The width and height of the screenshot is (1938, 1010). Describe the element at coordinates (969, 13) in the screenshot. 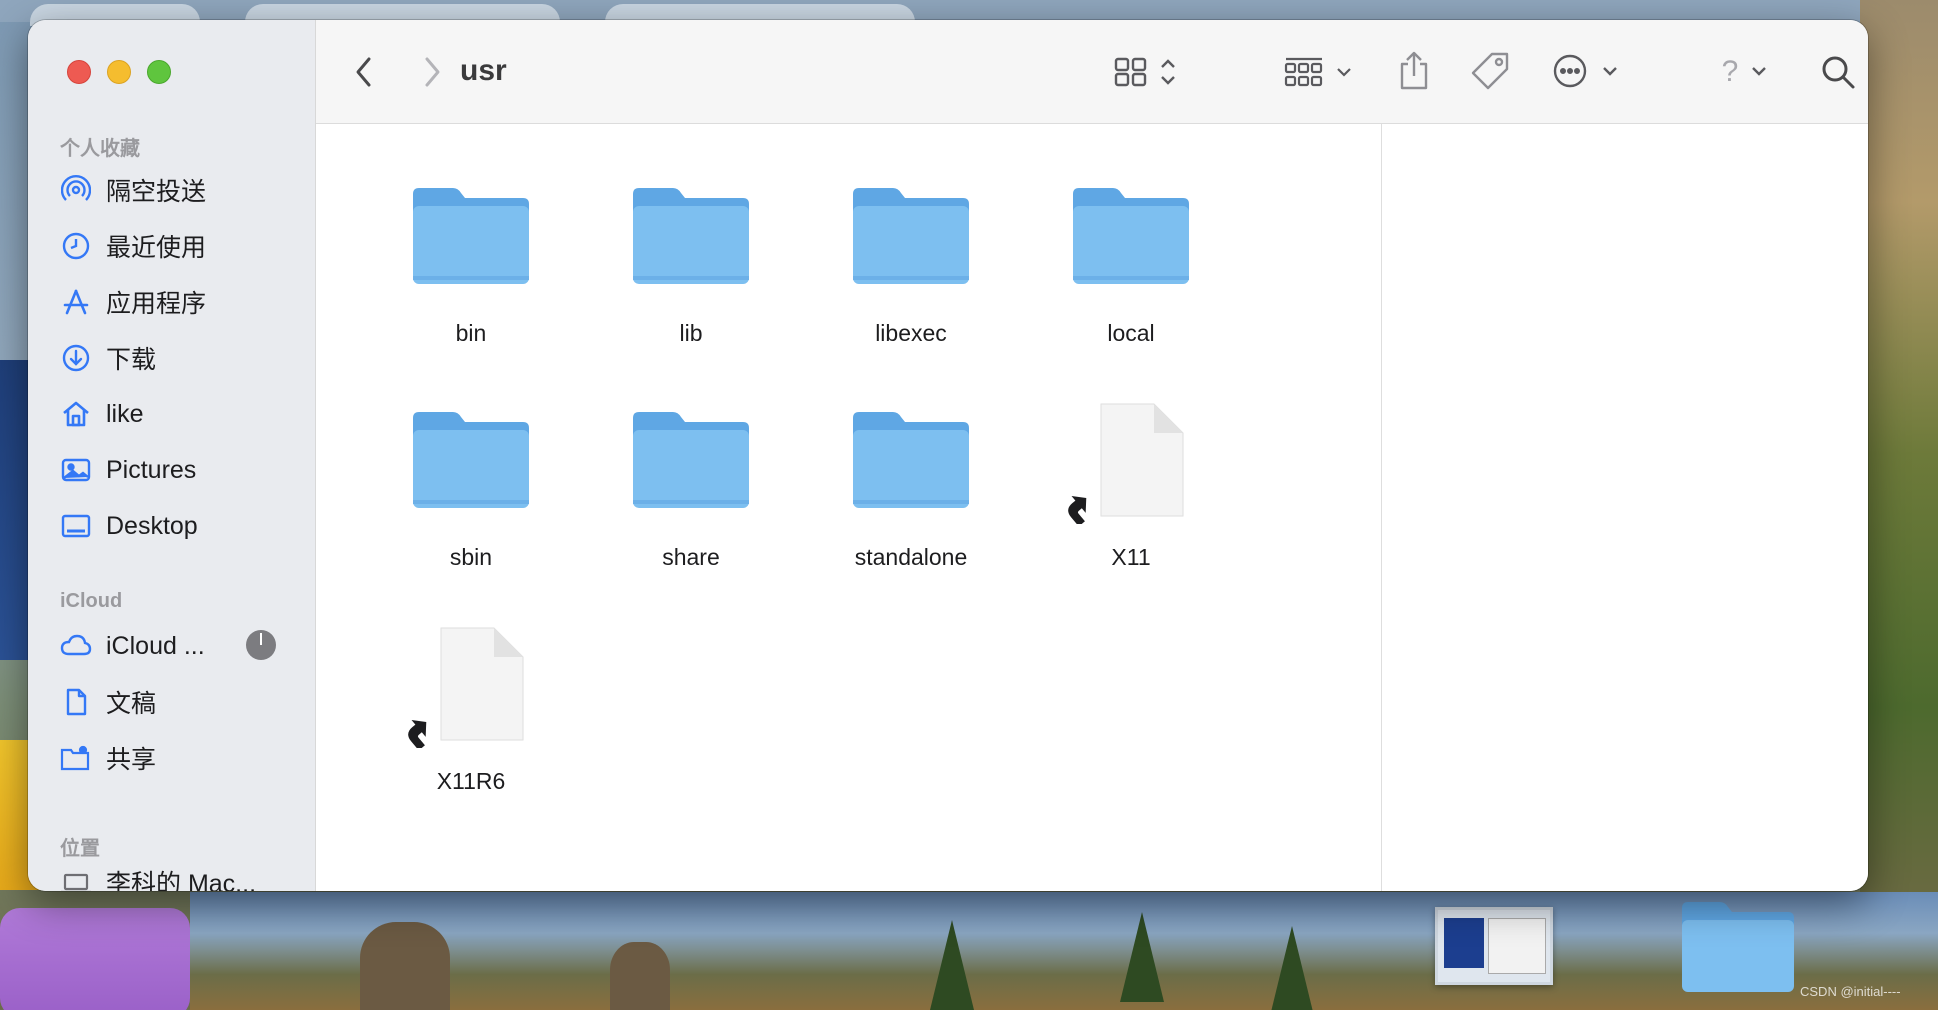

I see `desktop-top-strip` at that location.